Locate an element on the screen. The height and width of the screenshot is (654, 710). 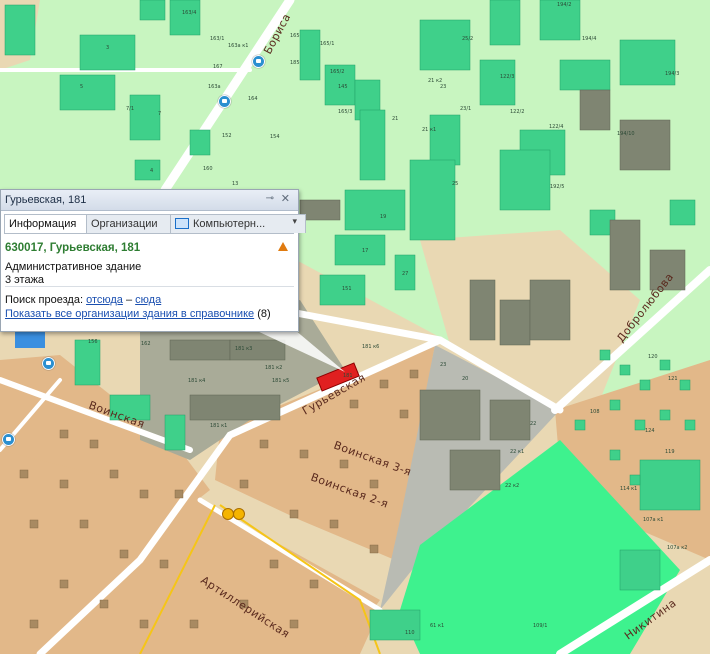
building-label: 181 к1 is located at coordinates (218, 426).